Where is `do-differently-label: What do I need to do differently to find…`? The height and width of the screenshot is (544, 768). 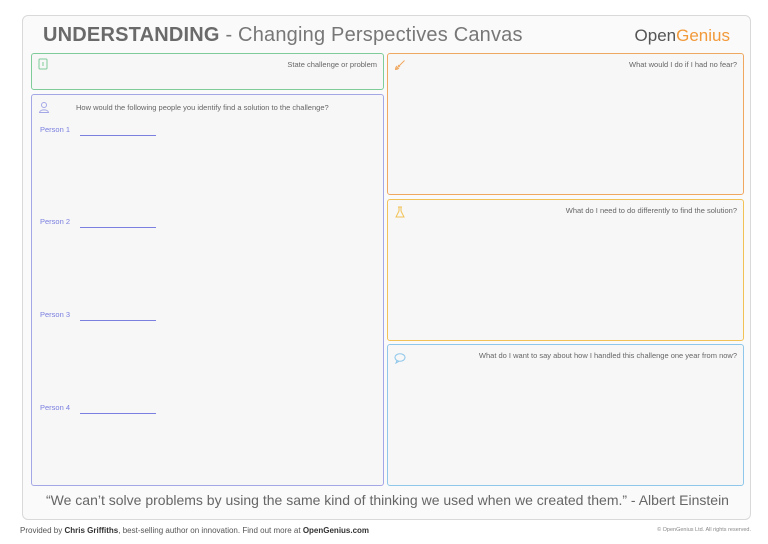 do-differently-label: What do I need to do differently to find… is located at coordinates (651, 210).